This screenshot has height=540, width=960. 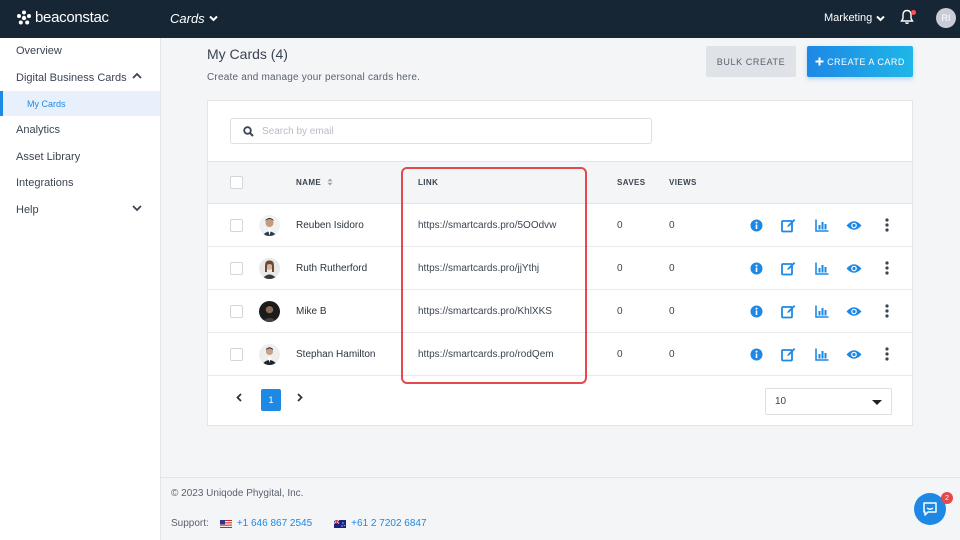 What do you see at coordinates (855, 18) in the screenshot?
I see `org-switcher: Marketing` at bounding box center [855, 18].